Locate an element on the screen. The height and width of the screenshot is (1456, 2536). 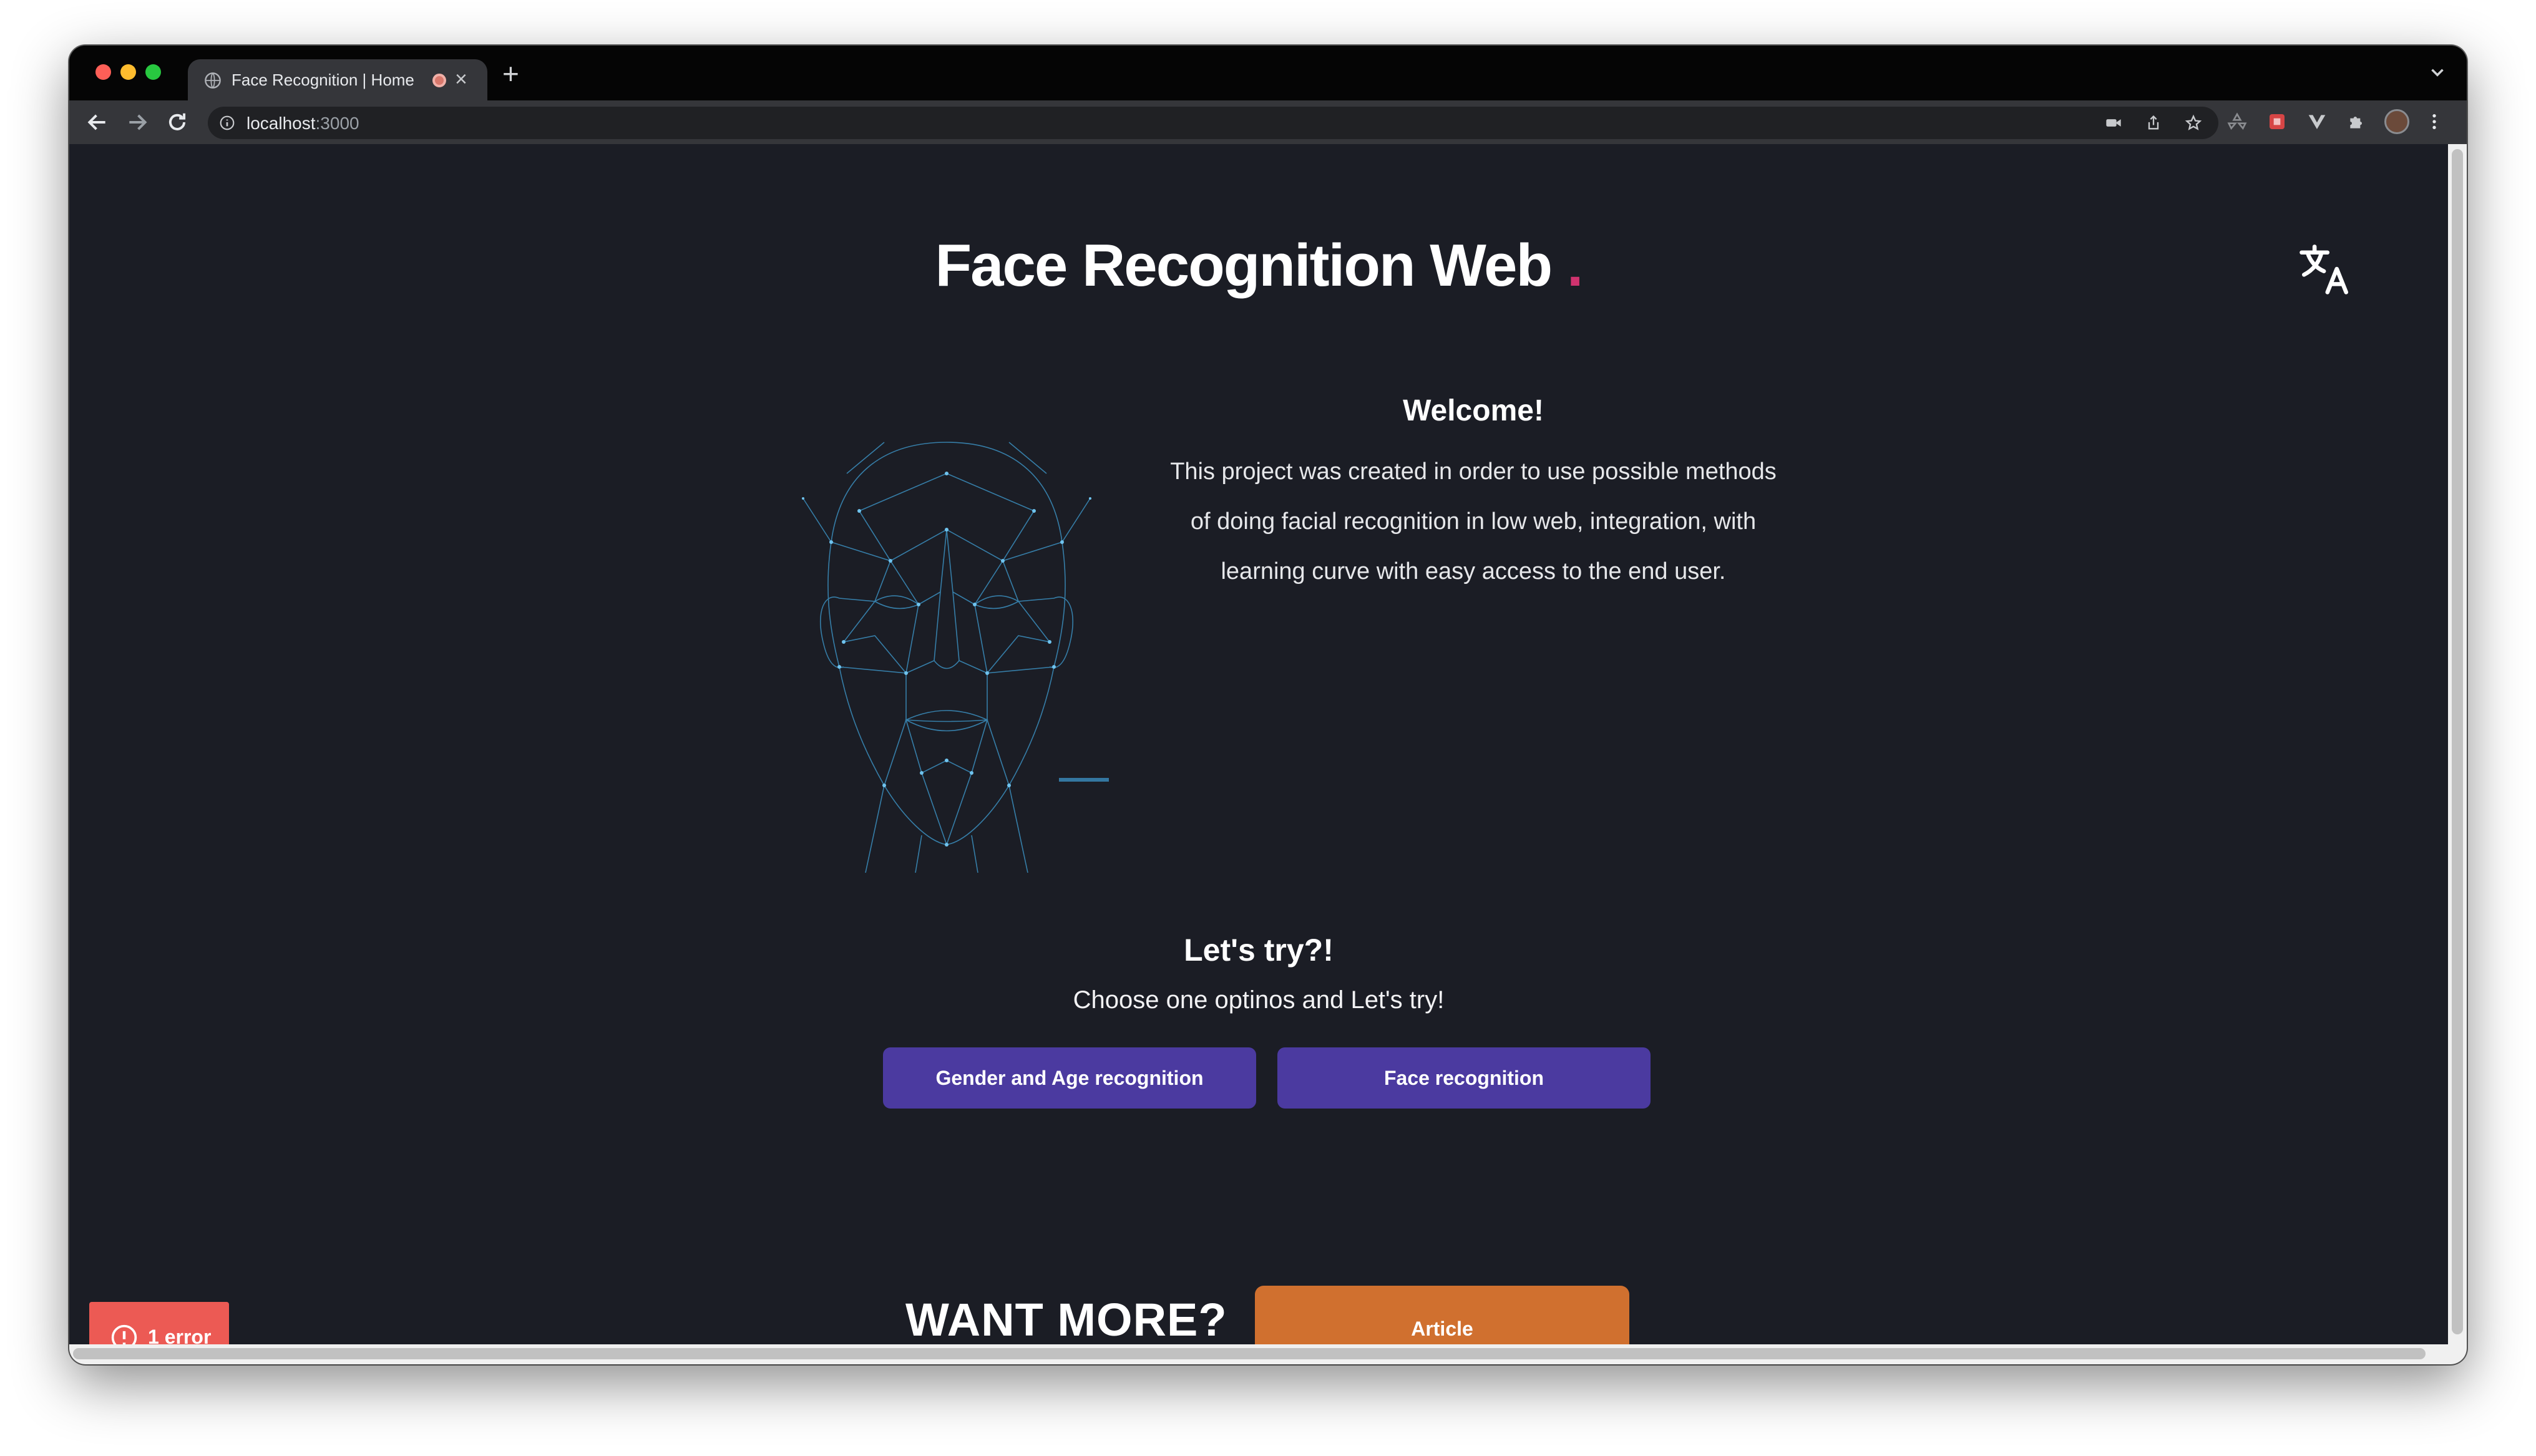
try-heading: Let's try?! is located at coordinates (1259, 950).